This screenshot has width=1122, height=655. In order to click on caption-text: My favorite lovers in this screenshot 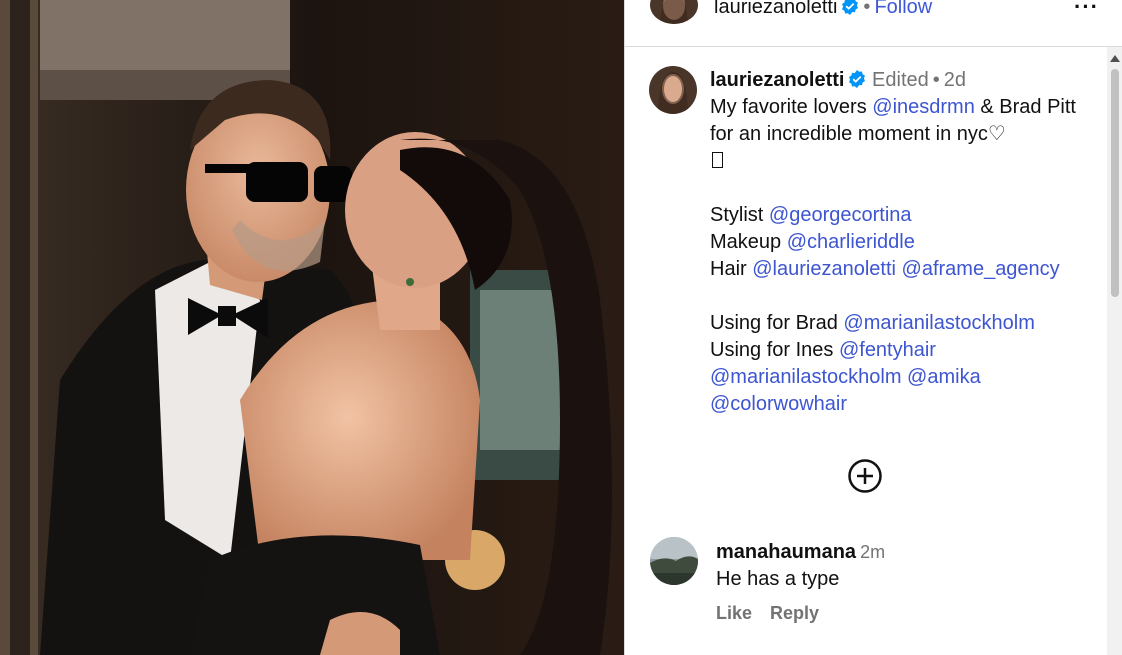, I will do `click(791, 107)`.